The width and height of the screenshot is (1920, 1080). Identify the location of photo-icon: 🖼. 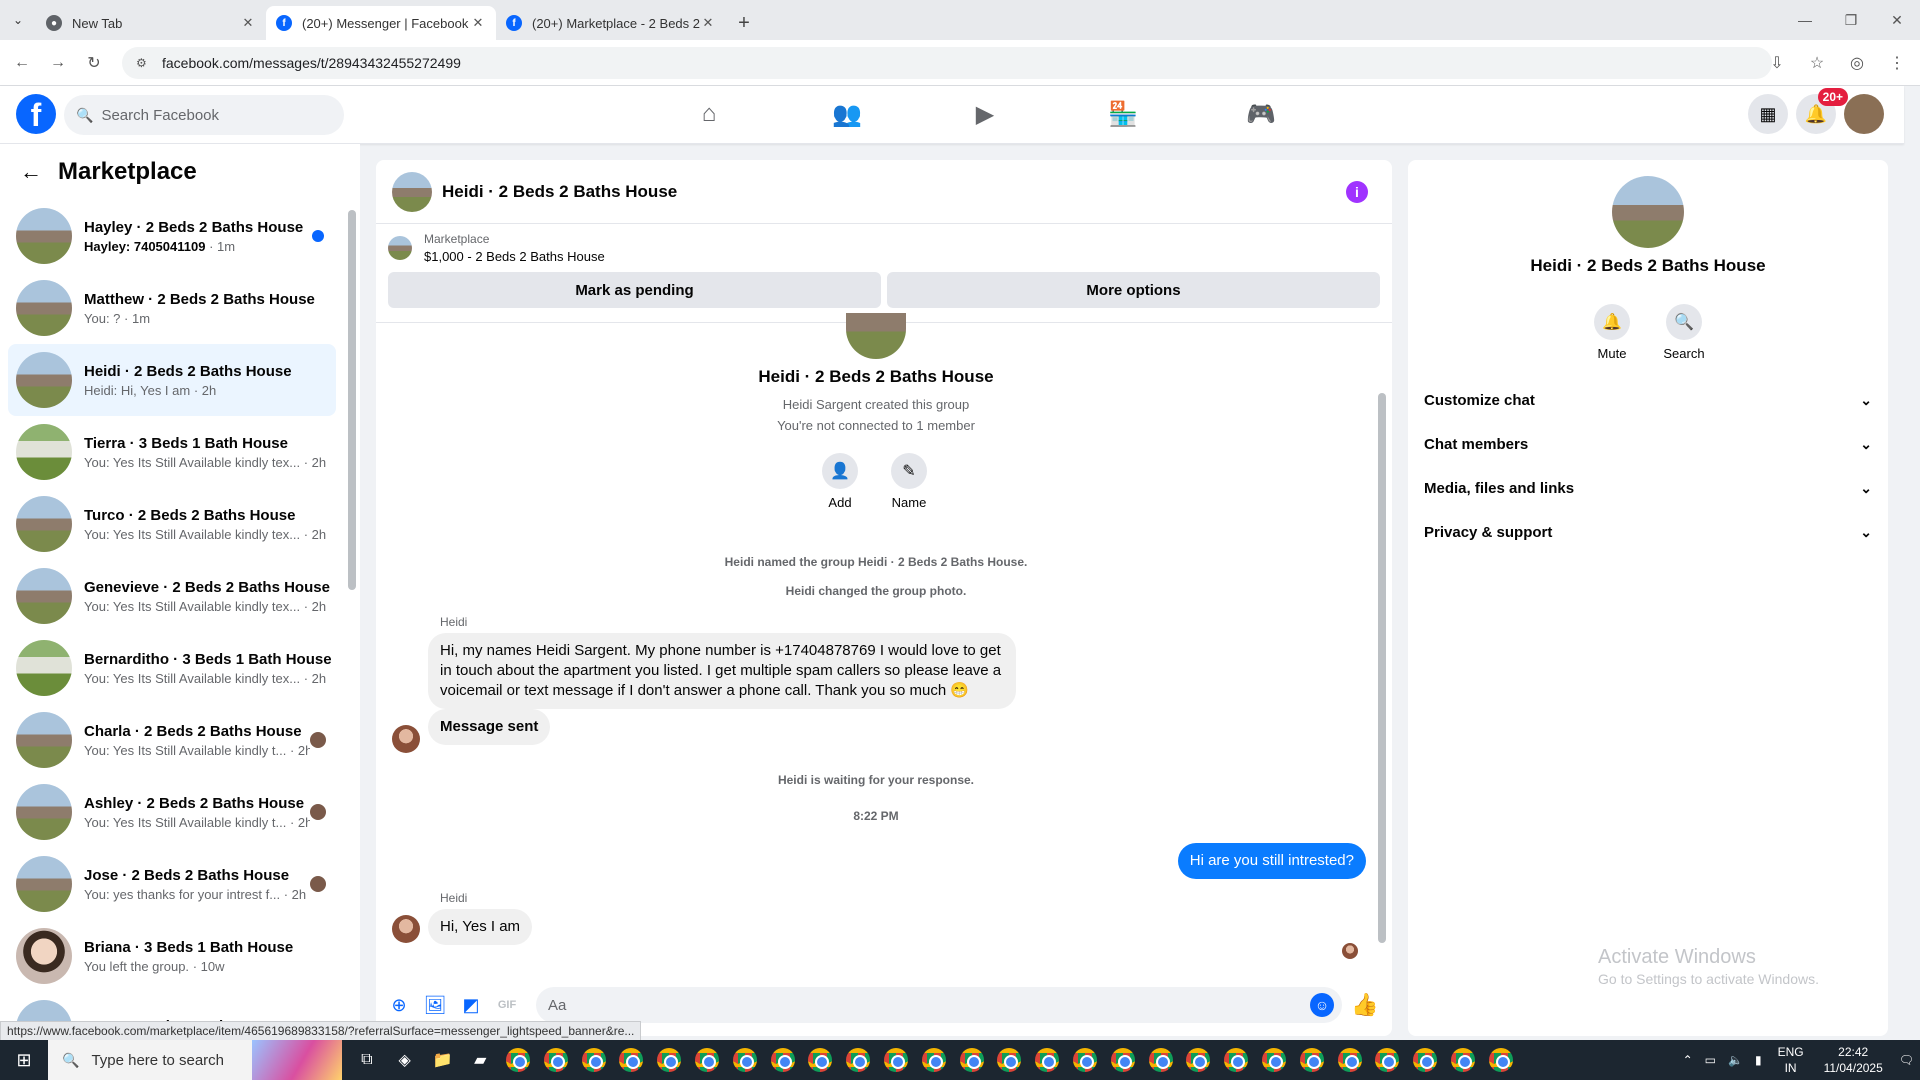
(435, 1005).